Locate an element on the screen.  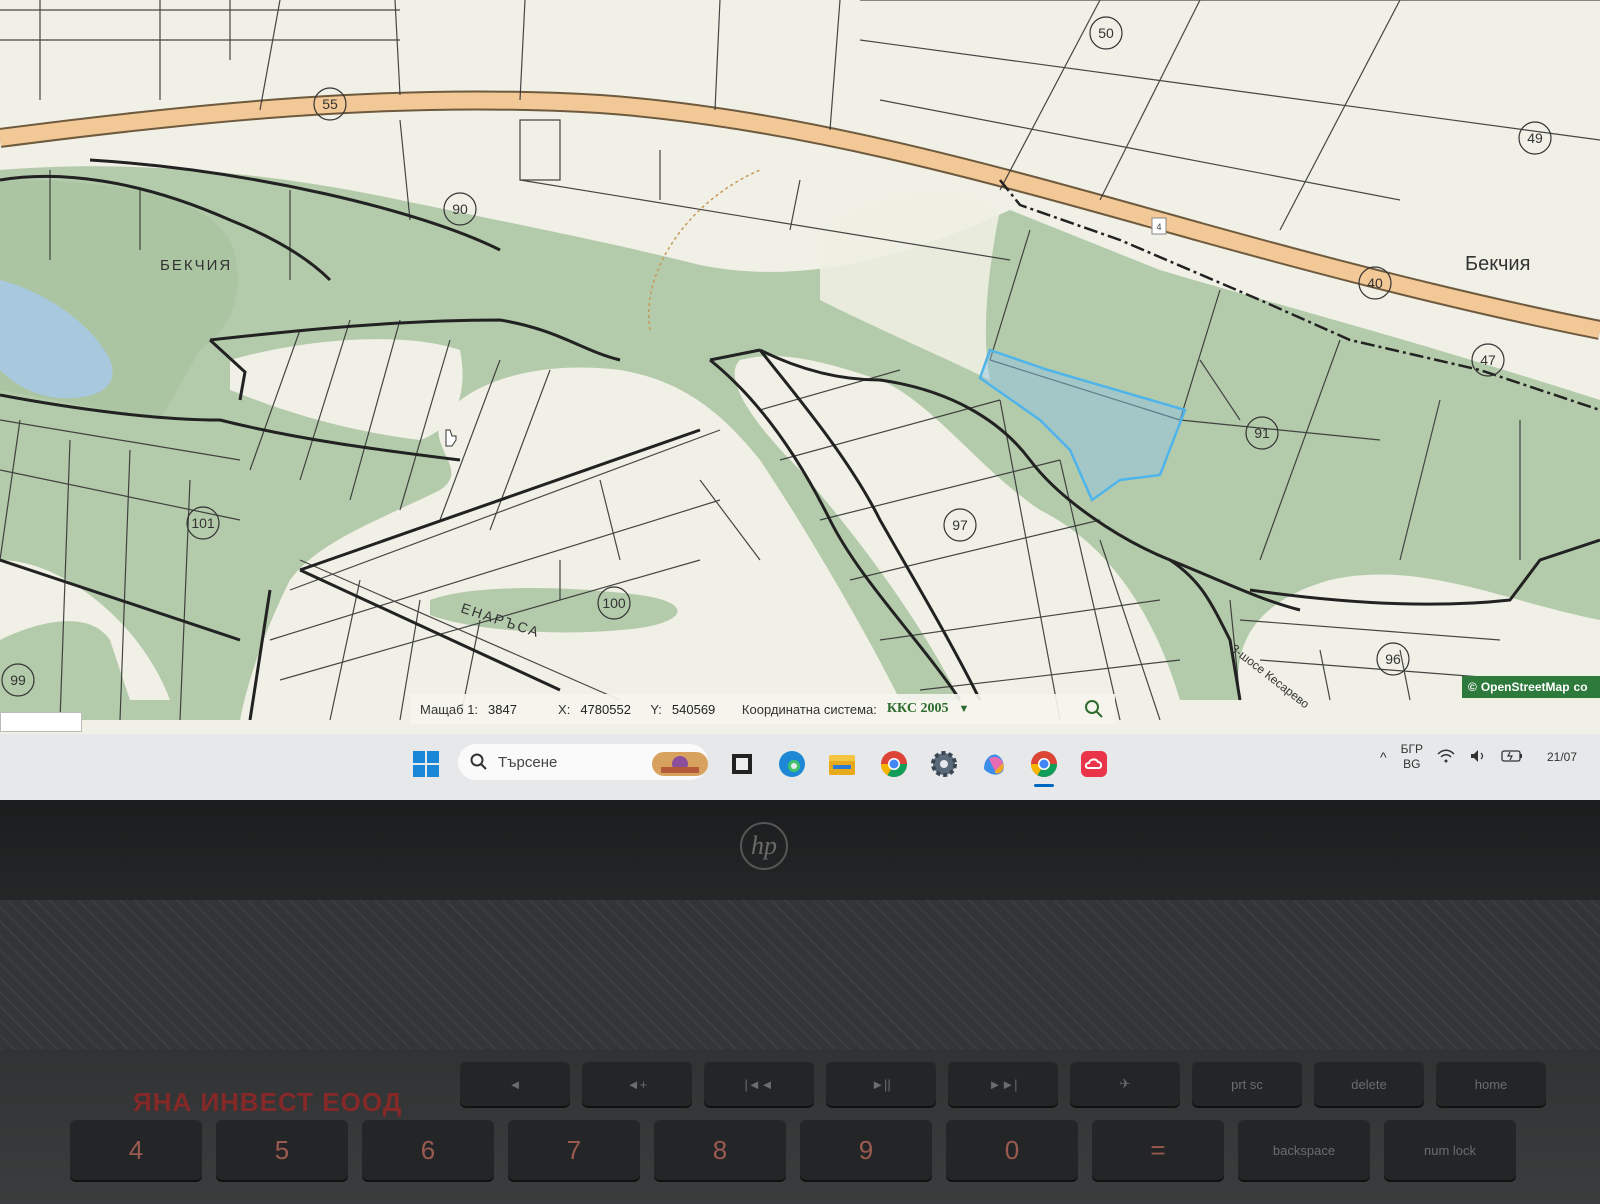
keyboard-layout-label: BG is located at coordinates (1412, 764).